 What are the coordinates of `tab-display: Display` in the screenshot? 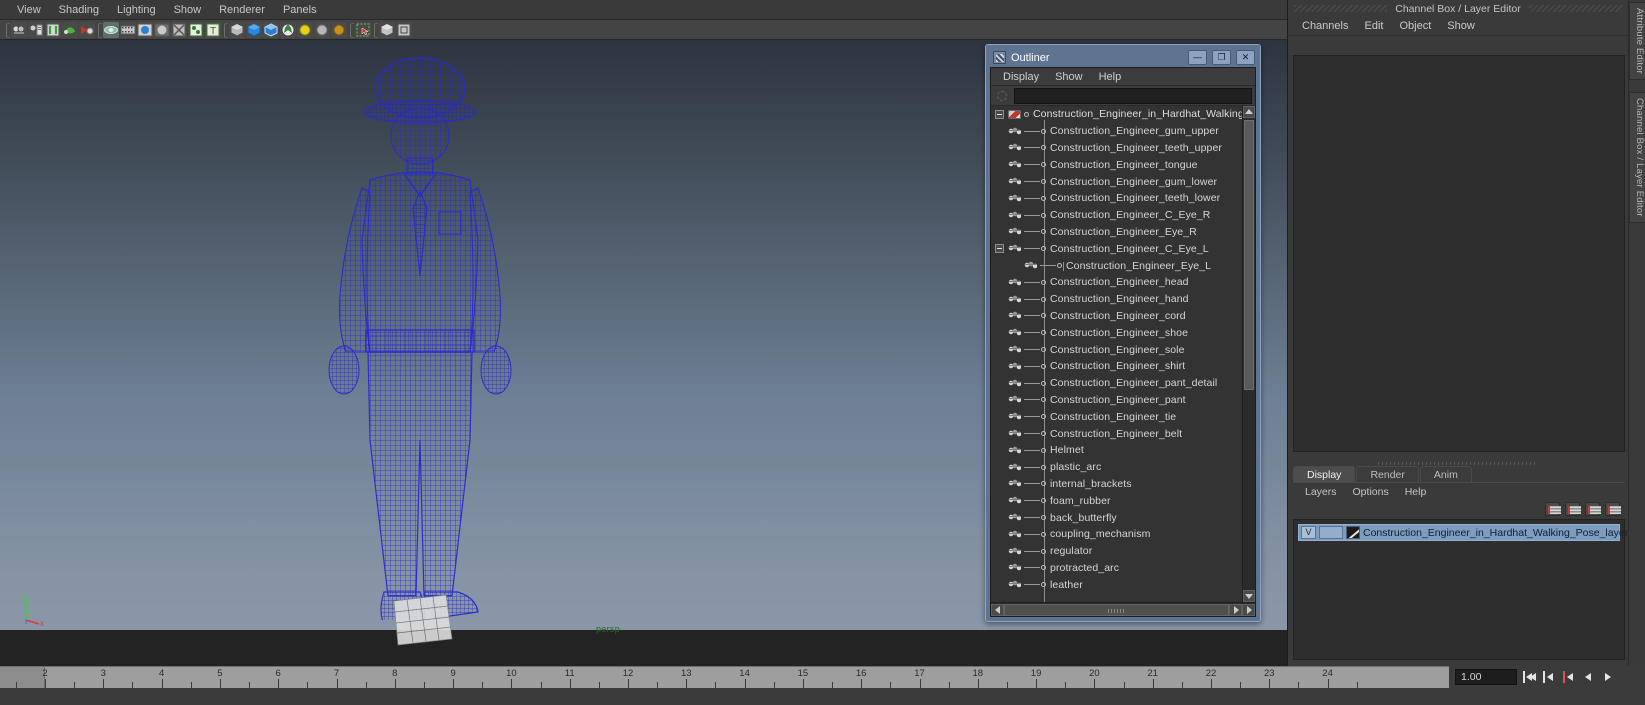 It's located at (1324, 474).